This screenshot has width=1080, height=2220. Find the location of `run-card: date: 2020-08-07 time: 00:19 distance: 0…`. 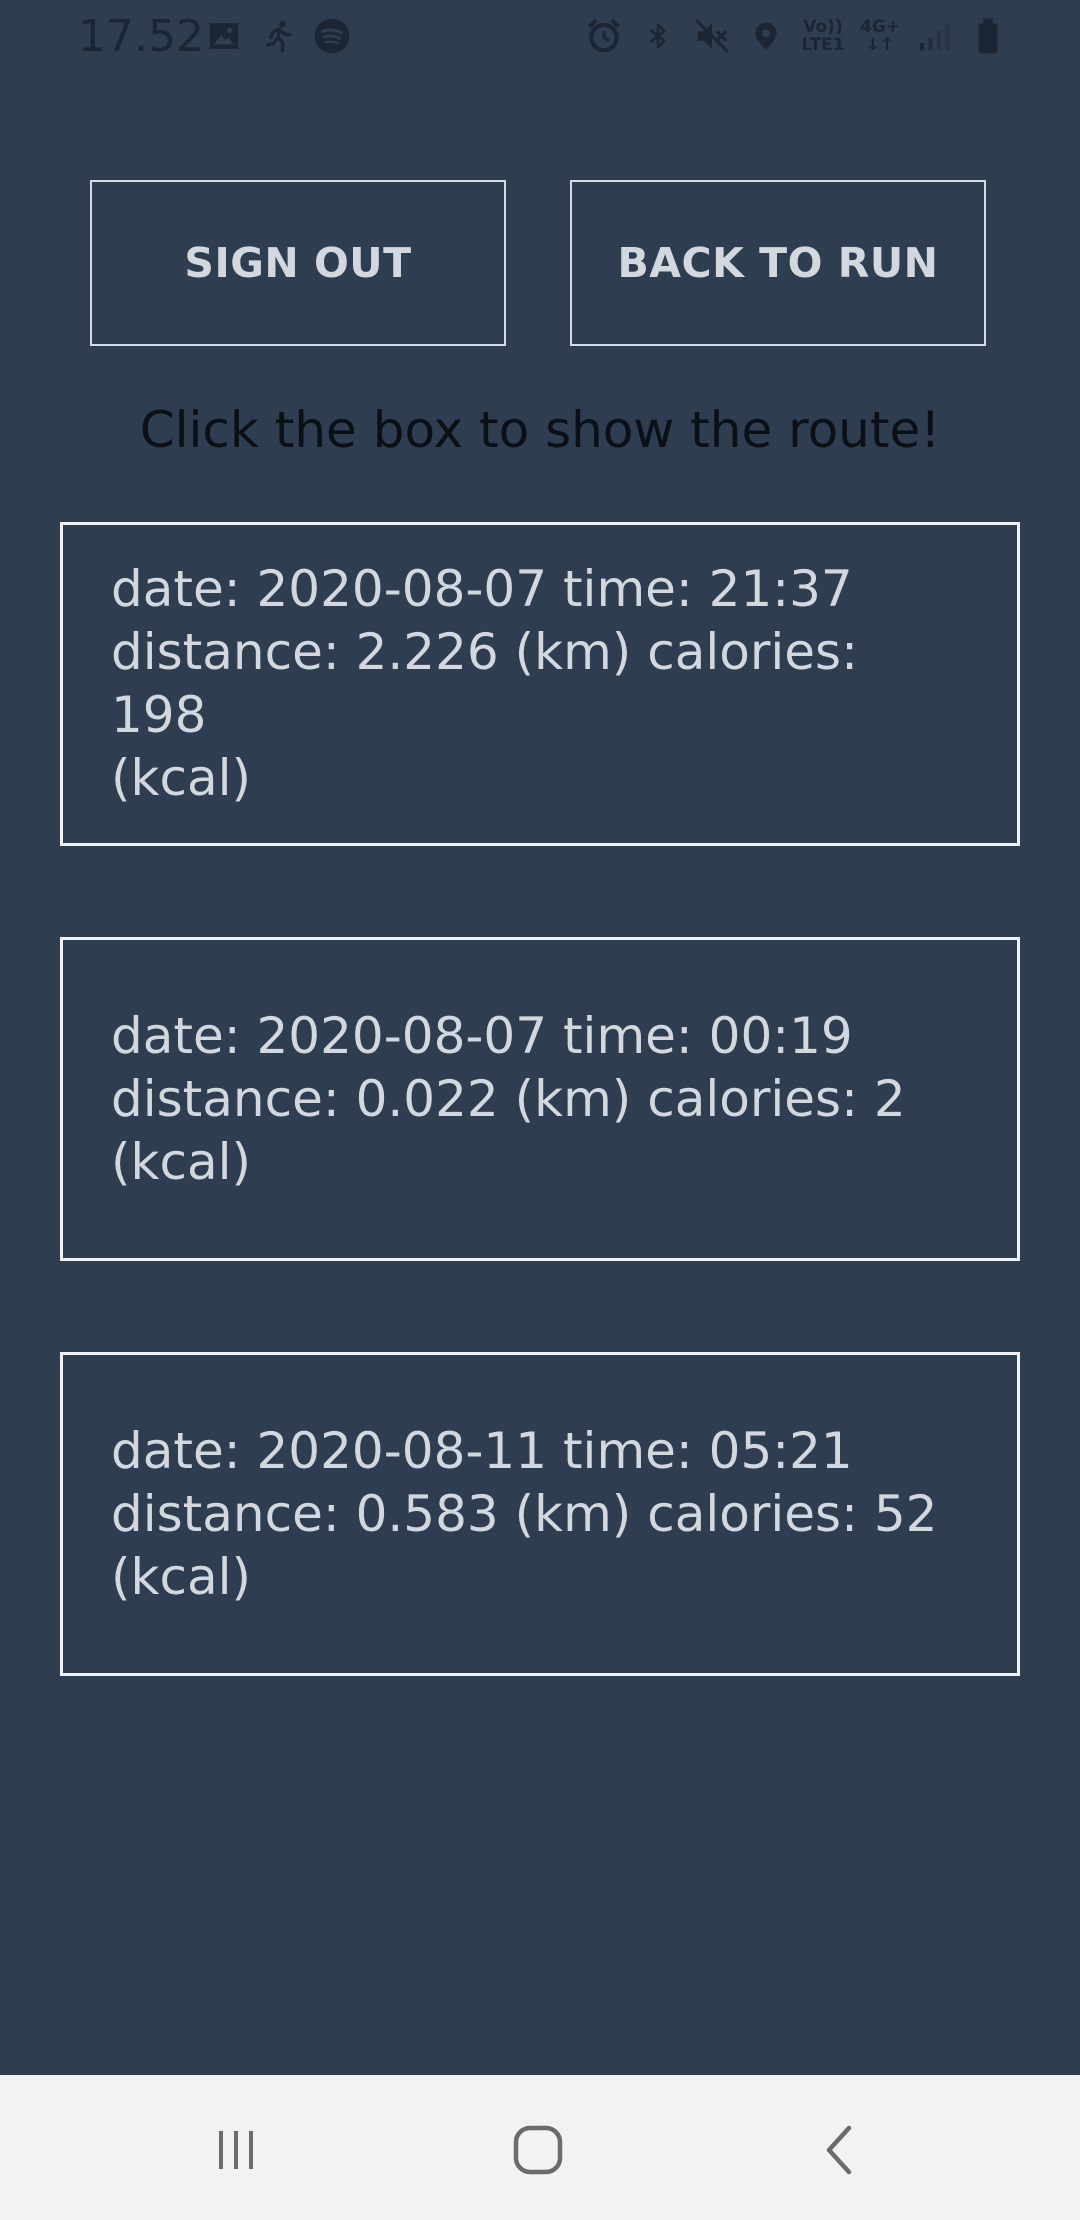

run-card: date: 2020-08-07 time: 00:19 distance: 0… is located at coordinates (540, 1099).